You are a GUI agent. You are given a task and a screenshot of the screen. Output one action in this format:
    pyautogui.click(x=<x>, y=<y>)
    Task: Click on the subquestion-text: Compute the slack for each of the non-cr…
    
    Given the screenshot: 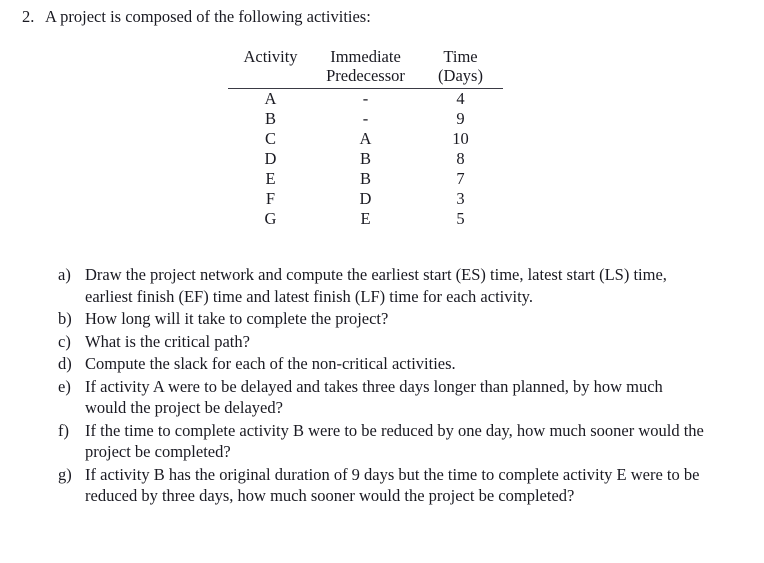 What is the action you would take?
    pyautogui.click(x=270, y=363)
    